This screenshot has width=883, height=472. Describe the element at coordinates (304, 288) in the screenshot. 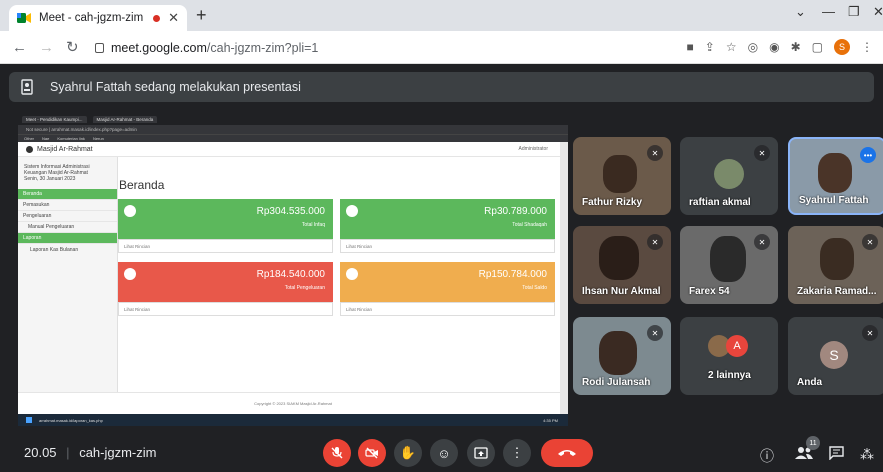

I see `card-label: Total Pengeluaran` at that location.